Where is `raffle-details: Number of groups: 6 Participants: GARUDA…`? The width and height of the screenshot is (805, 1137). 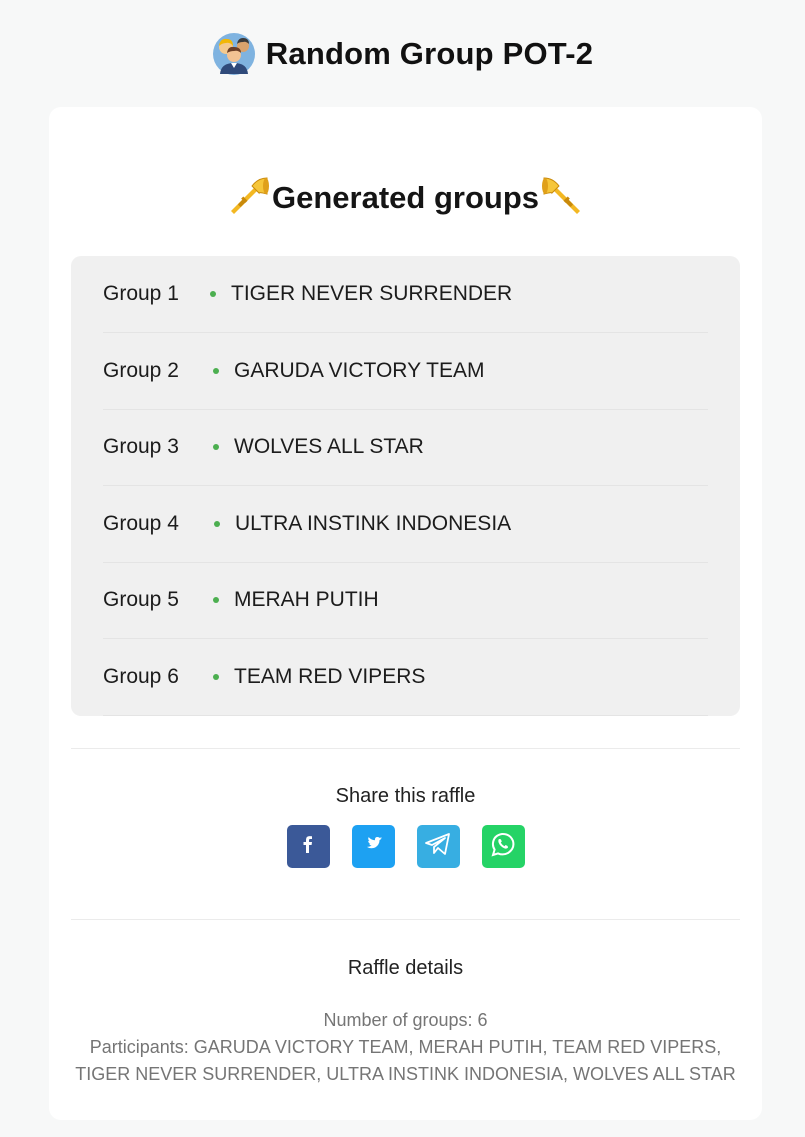
raffle-details: Number of groups: 6 Participants: GARUDA… is located at coordinates (405, 1047).